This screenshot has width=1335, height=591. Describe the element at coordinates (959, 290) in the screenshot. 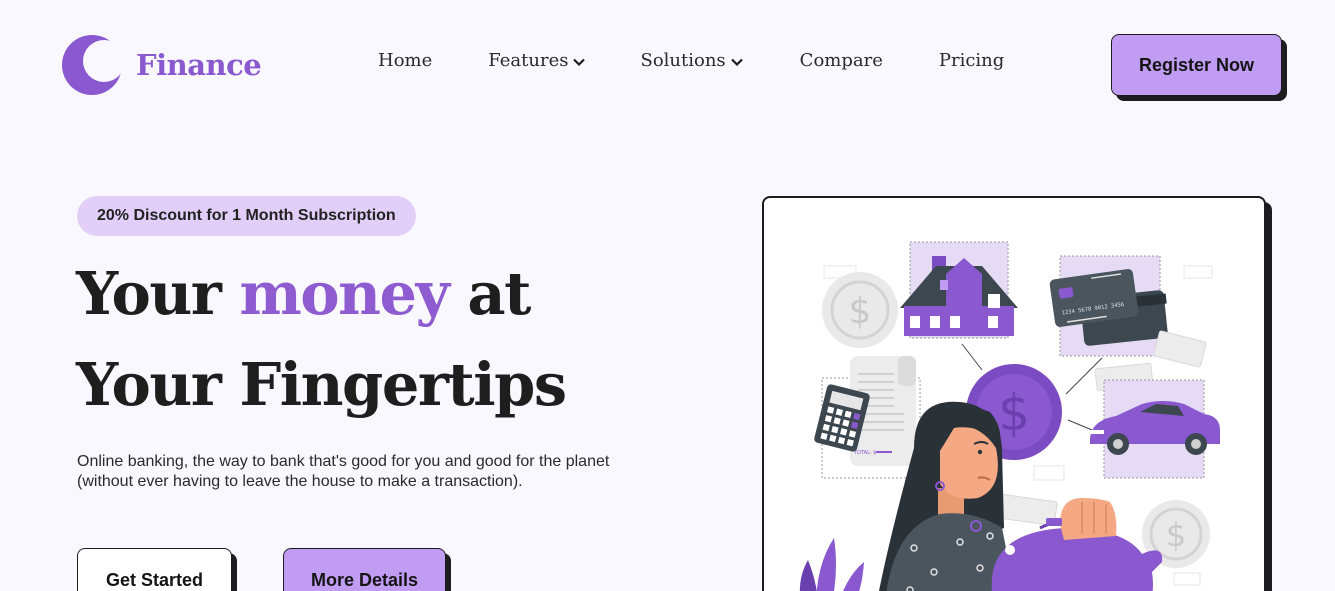

I see `house-icon` at that location.